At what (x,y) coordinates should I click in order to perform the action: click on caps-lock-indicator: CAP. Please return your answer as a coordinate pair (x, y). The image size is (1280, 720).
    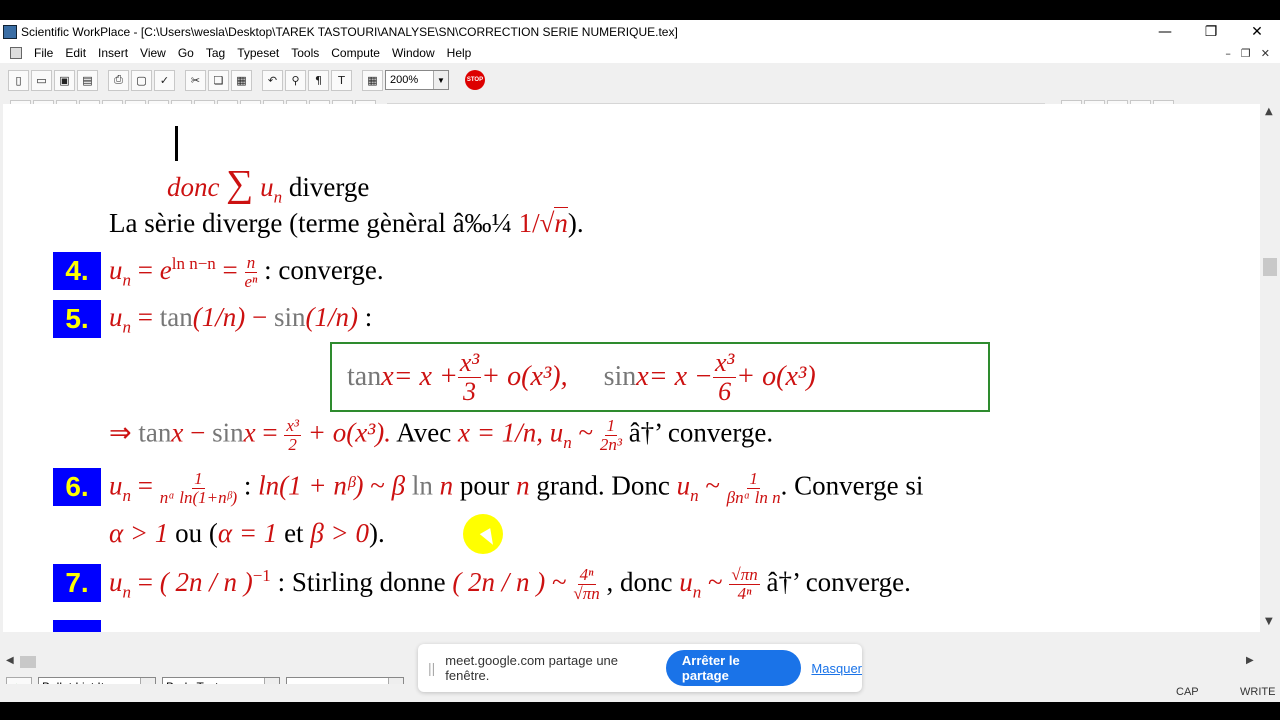
    Looking at the image, I should click on (1187, 692).